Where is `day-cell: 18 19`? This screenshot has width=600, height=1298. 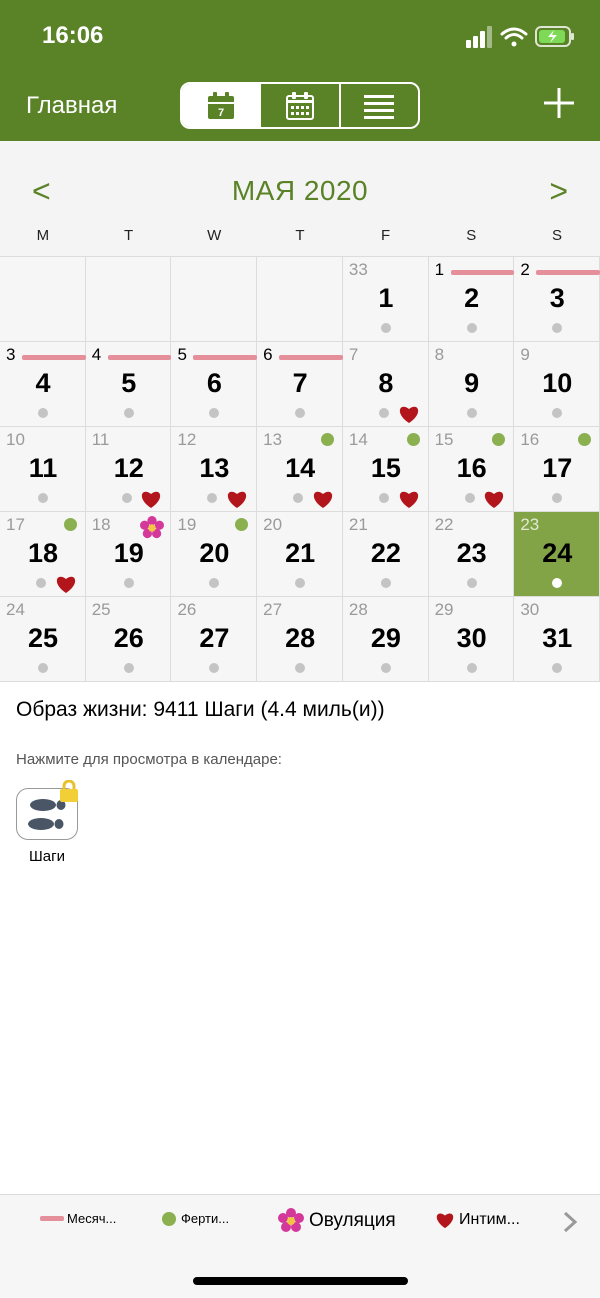
day-cell: 18 19 is located at coordinates (128, 554).